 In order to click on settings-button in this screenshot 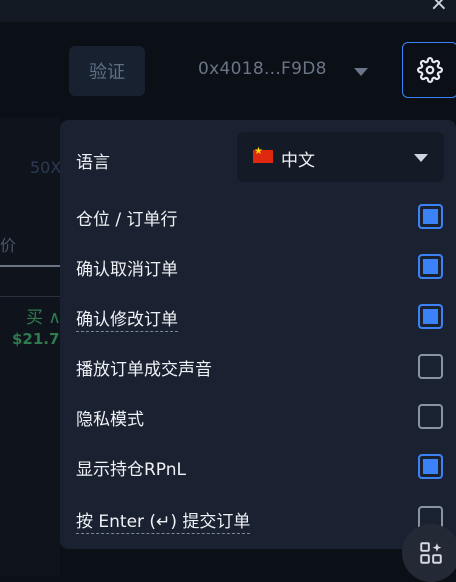, I will do `click(429, 70)`.